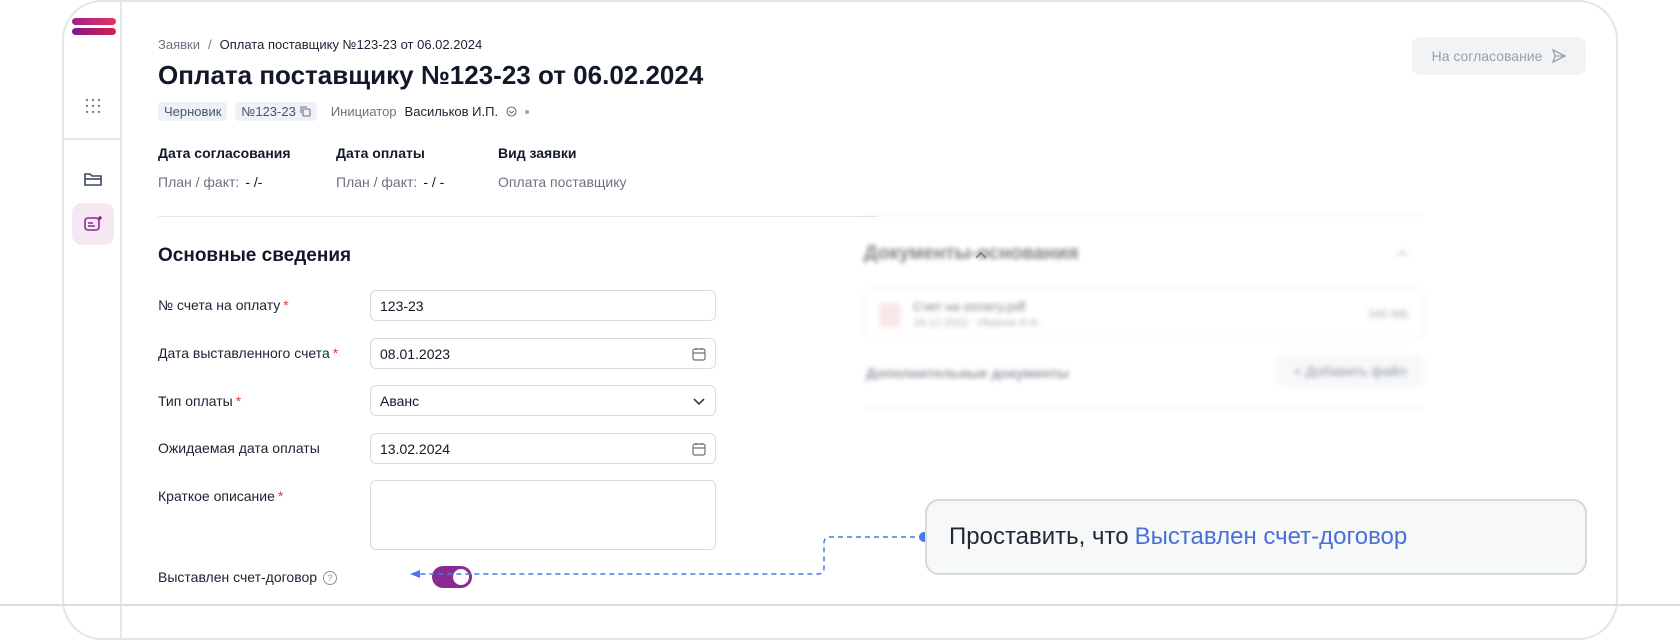  I want to click on help-icon: ?, so click(330, 578).